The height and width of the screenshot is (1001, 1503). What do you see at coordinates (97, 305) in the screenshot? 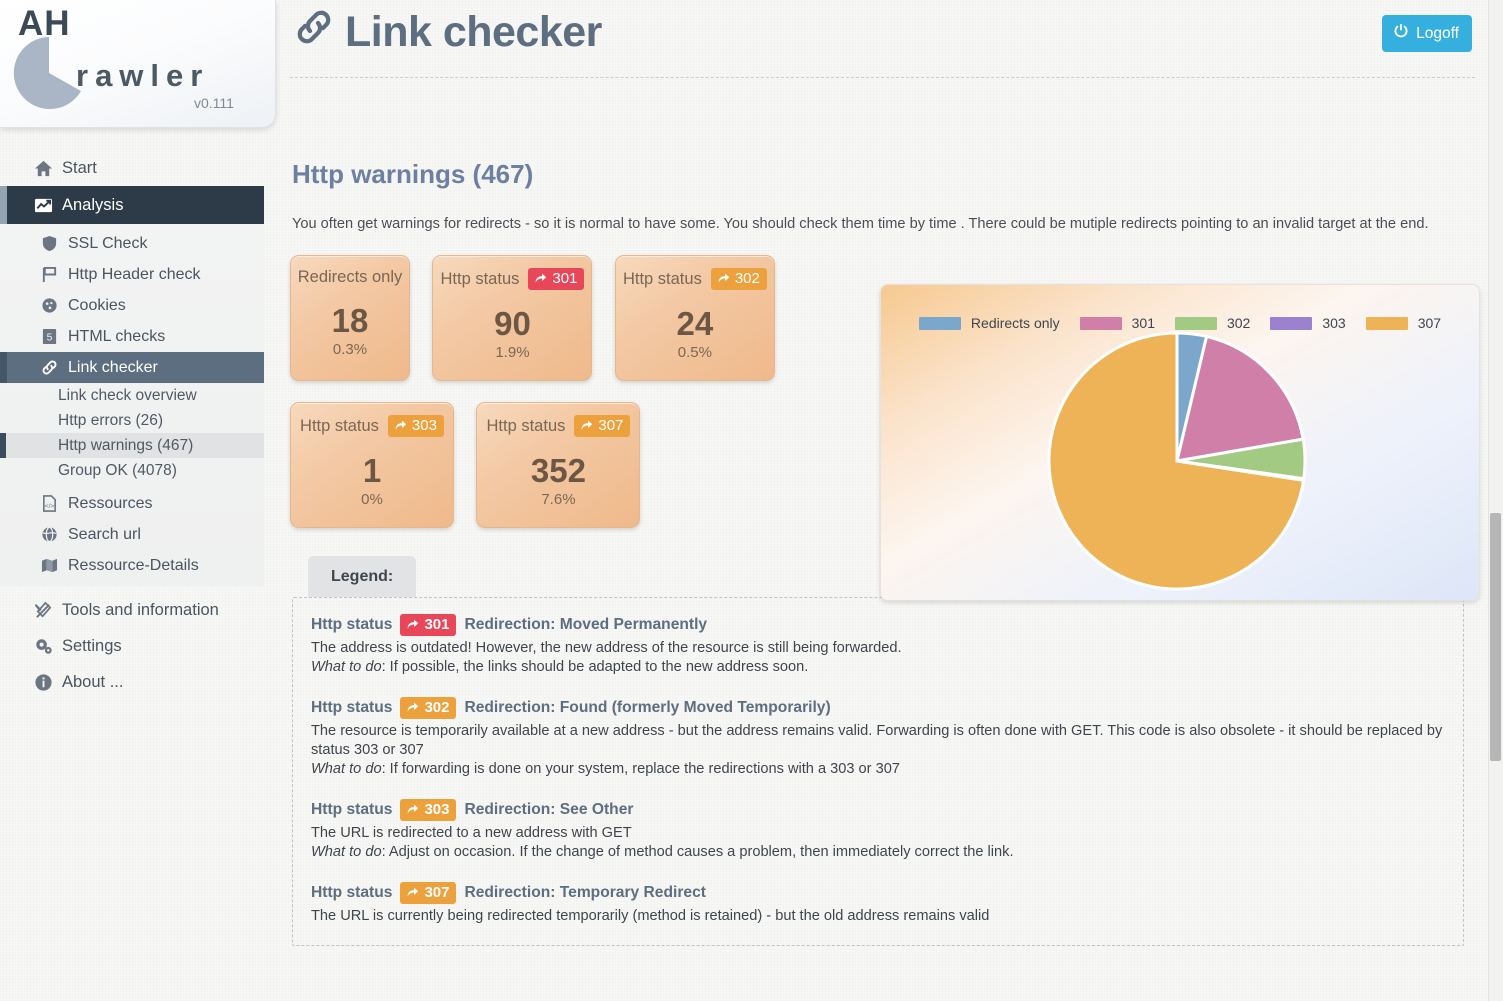
I see `sidebar-item-label: Cookies` at bounding box center [97, 305].